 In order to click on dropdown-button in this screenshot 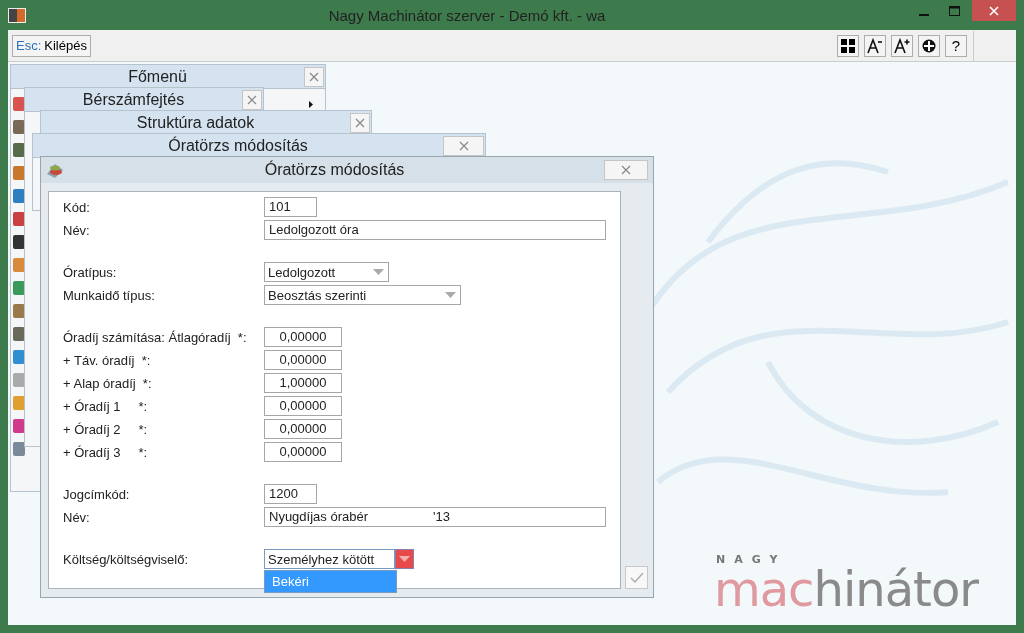, I will do `click(404, 559)`.